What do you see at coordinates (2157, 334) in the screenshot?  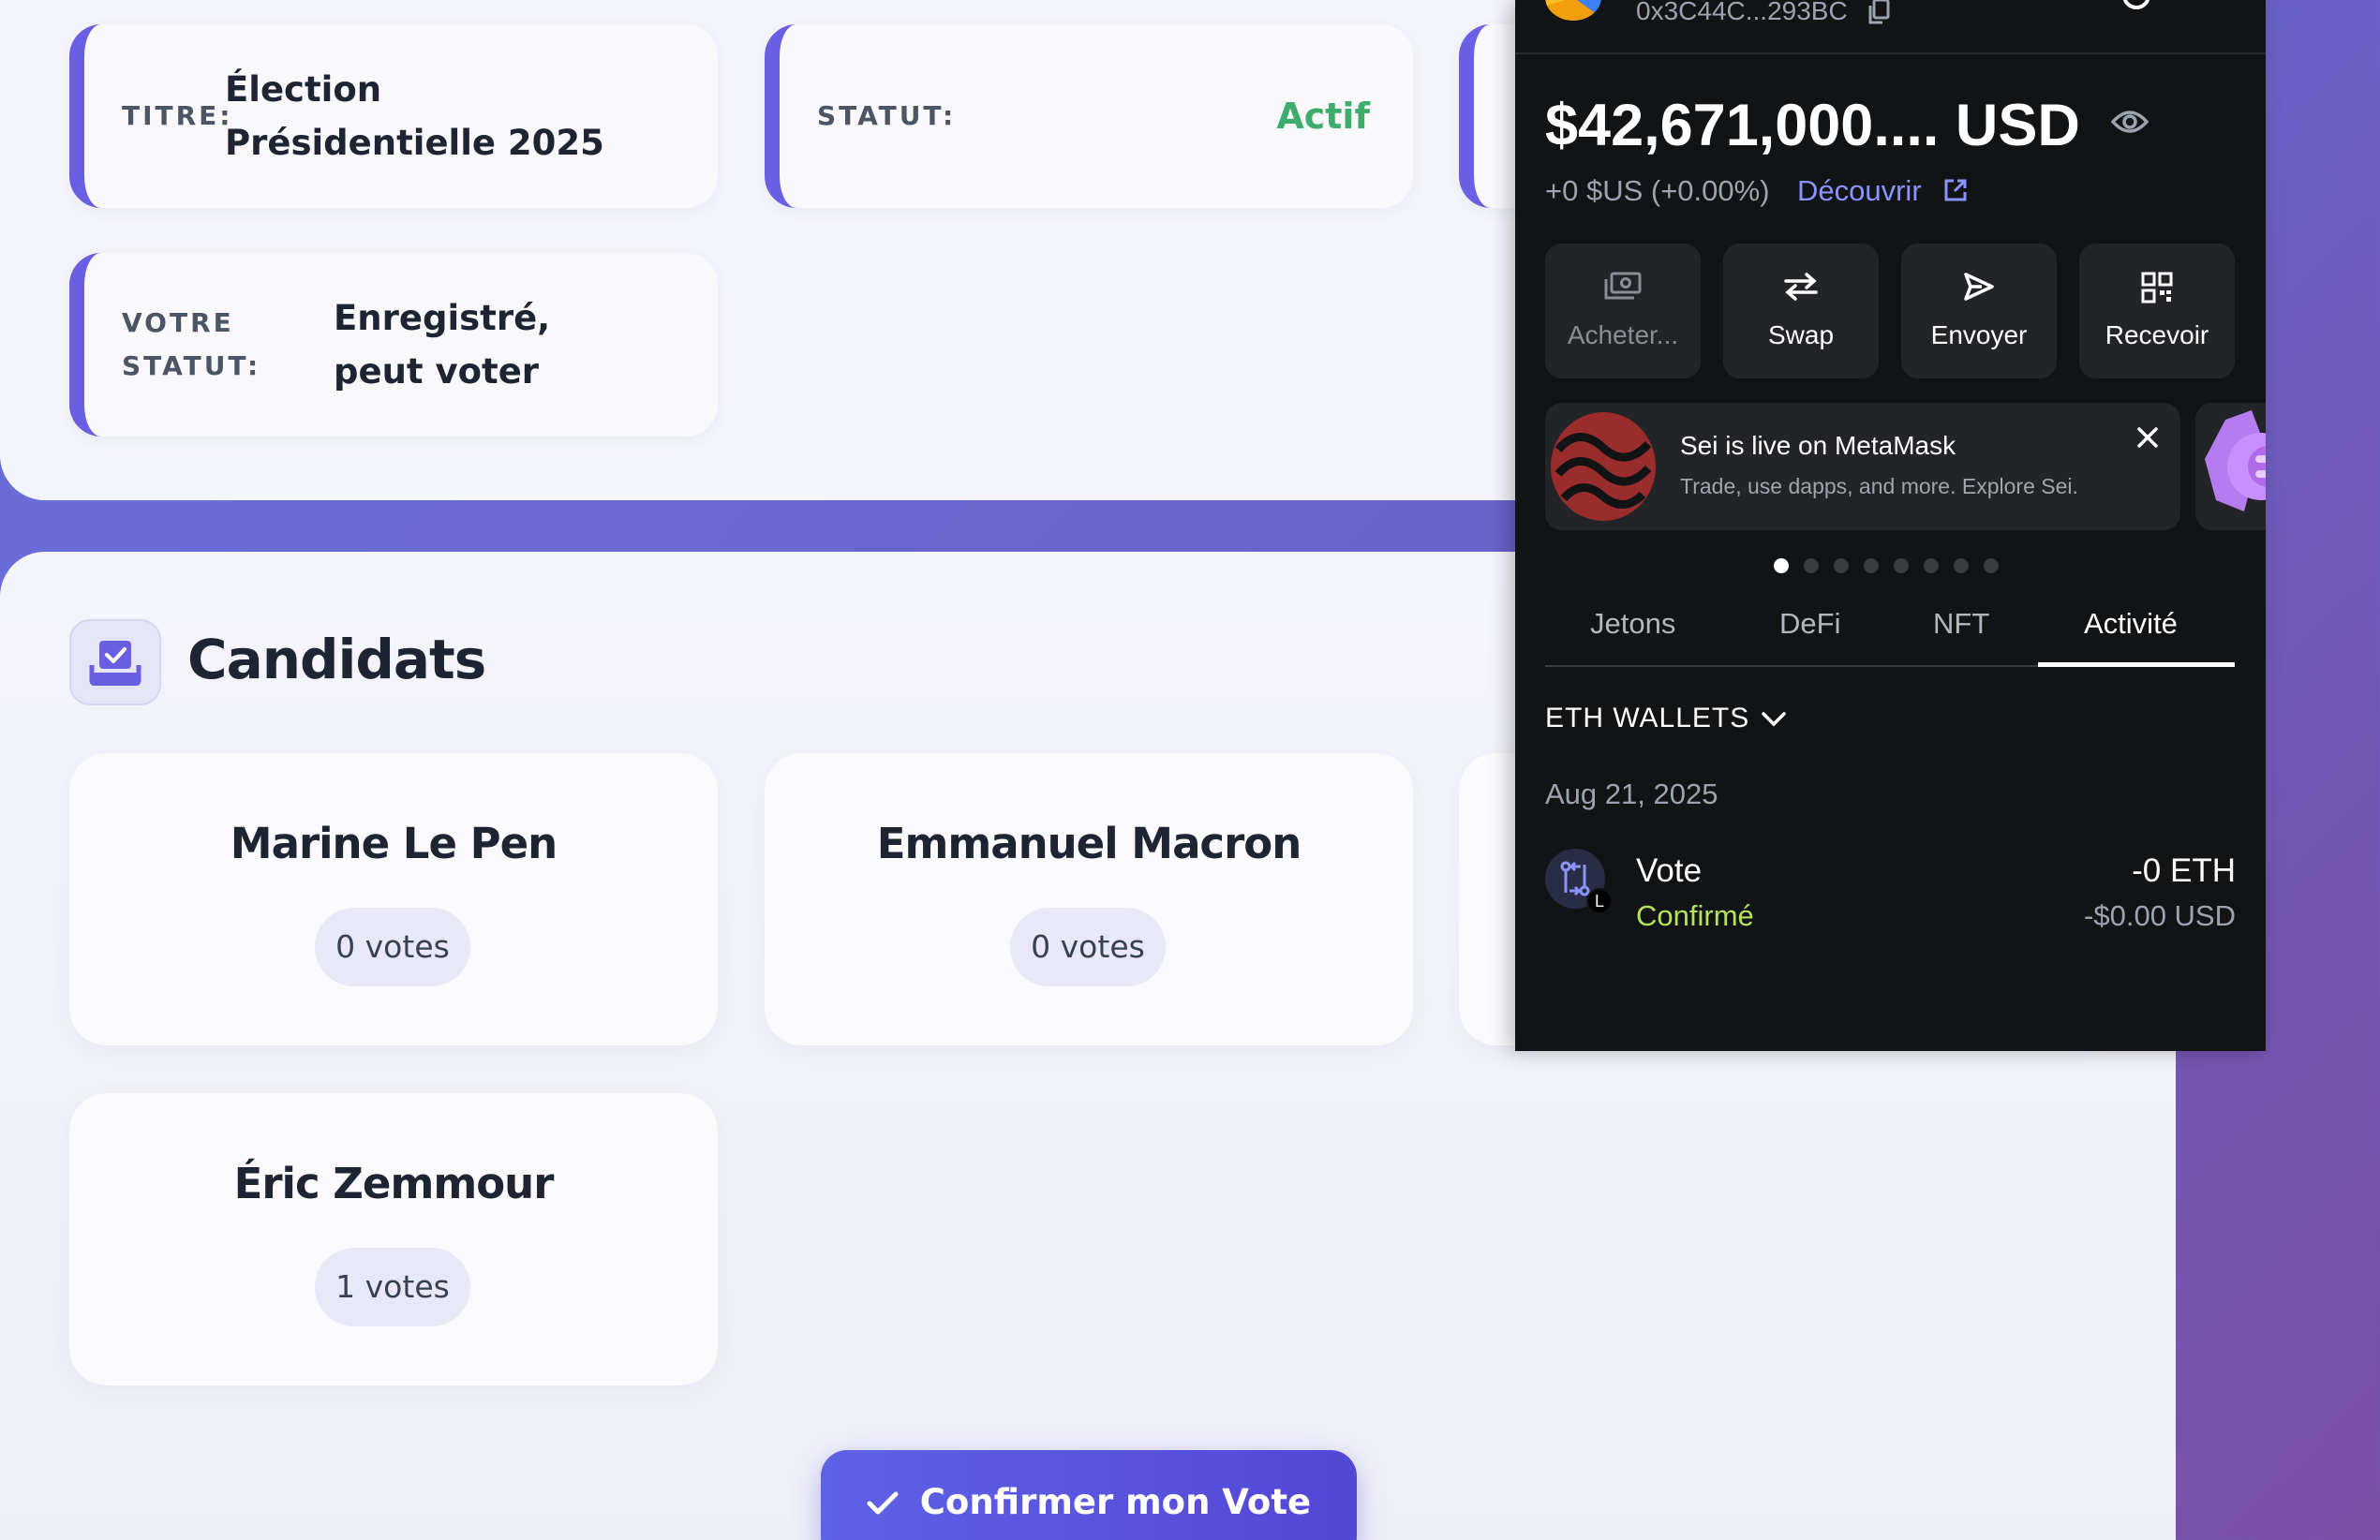 I see `receive-label: Recevoir` at bounding box center [2157, 334].